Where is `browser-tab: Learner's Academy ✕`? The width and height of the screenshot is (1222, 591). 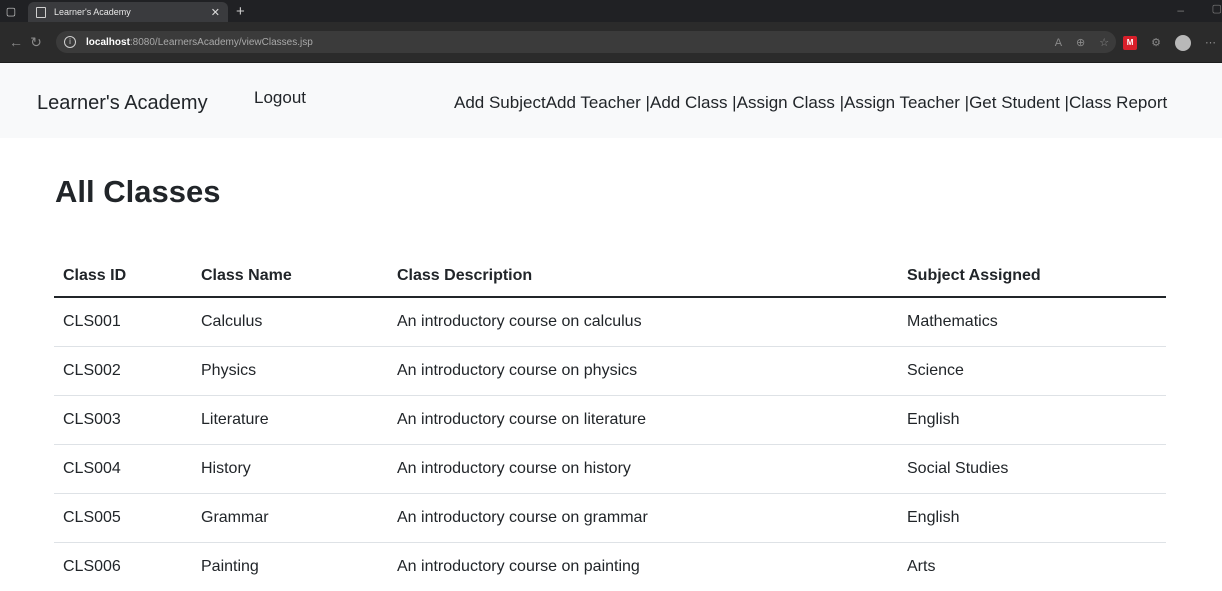 browser-tab: Learner's Academy ✕ is located at coordinates (128, 12).